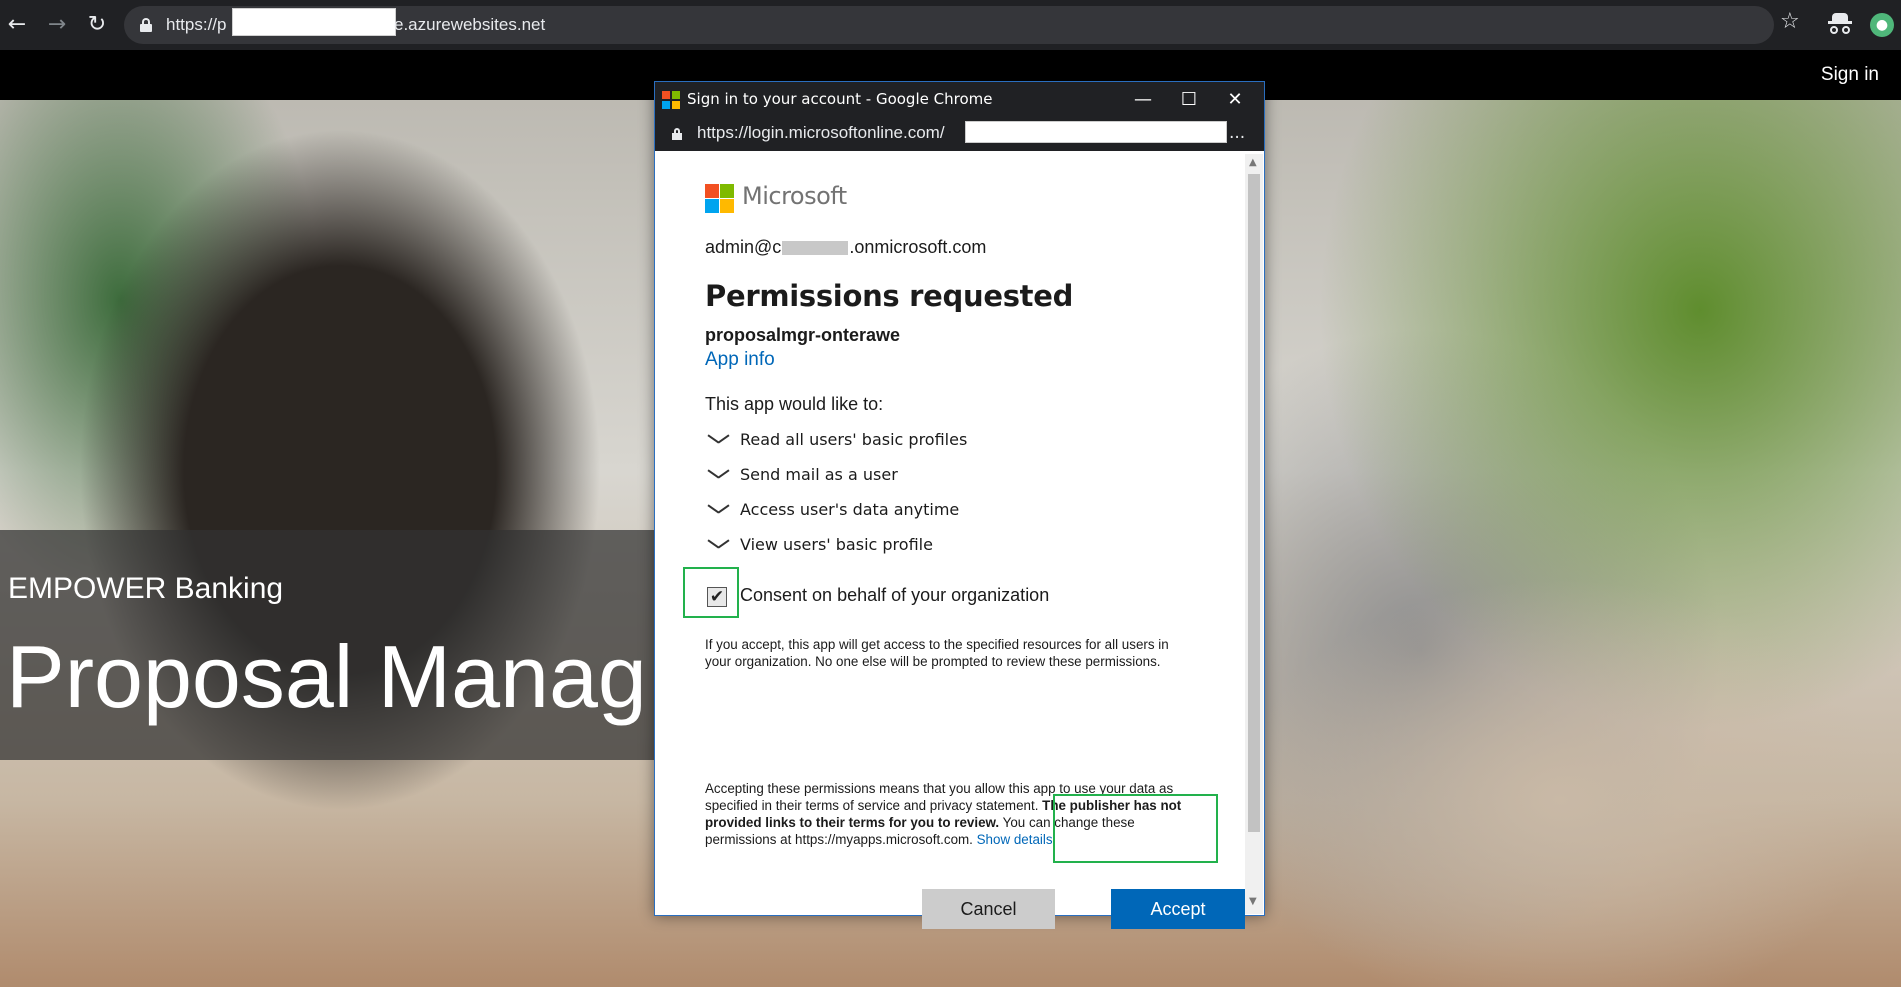 This screenshot has width=1901, height=987. What do you see at coordinates (1840, 24) in the screenshot?
I see `incognito-icon` at bounding box center [1840, 24].